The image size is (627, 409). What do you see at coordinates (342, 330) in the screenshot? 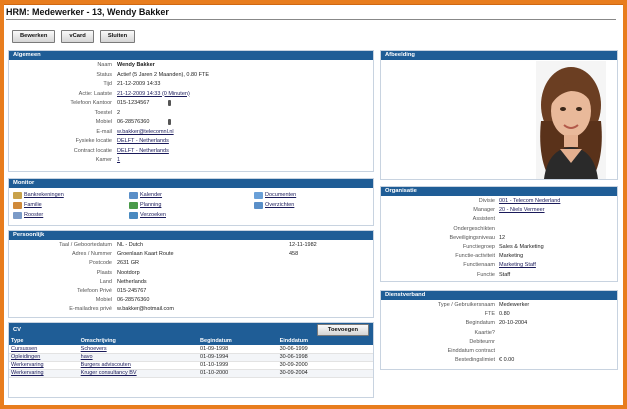
I see `add-cv-button: Toevoegen` at bounding box center [342, 330].